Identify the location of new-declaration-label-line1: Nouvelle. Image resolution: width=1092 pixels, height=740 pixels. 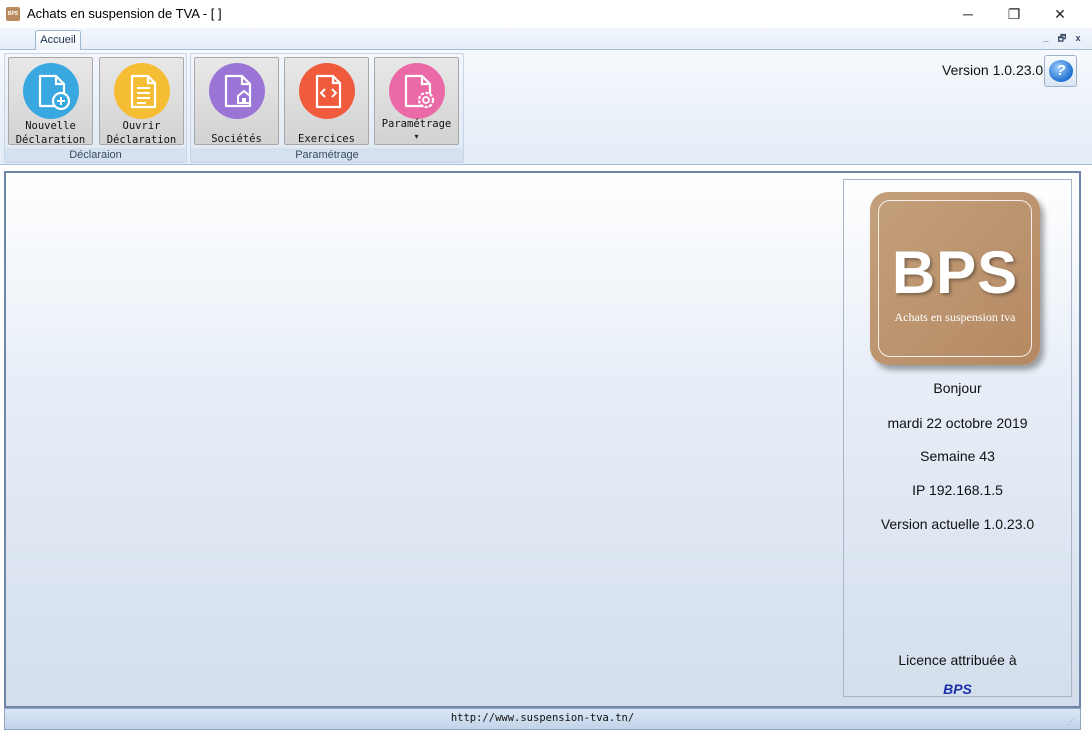
(50, 126).